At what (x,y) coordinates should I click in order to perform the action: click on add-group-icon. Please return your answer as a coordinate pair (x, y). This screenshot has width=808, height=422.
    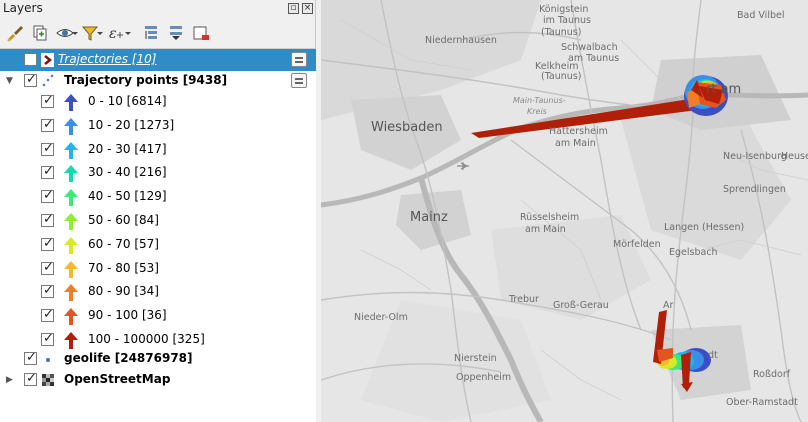
    Looking at the image, I should click on (40, 33).